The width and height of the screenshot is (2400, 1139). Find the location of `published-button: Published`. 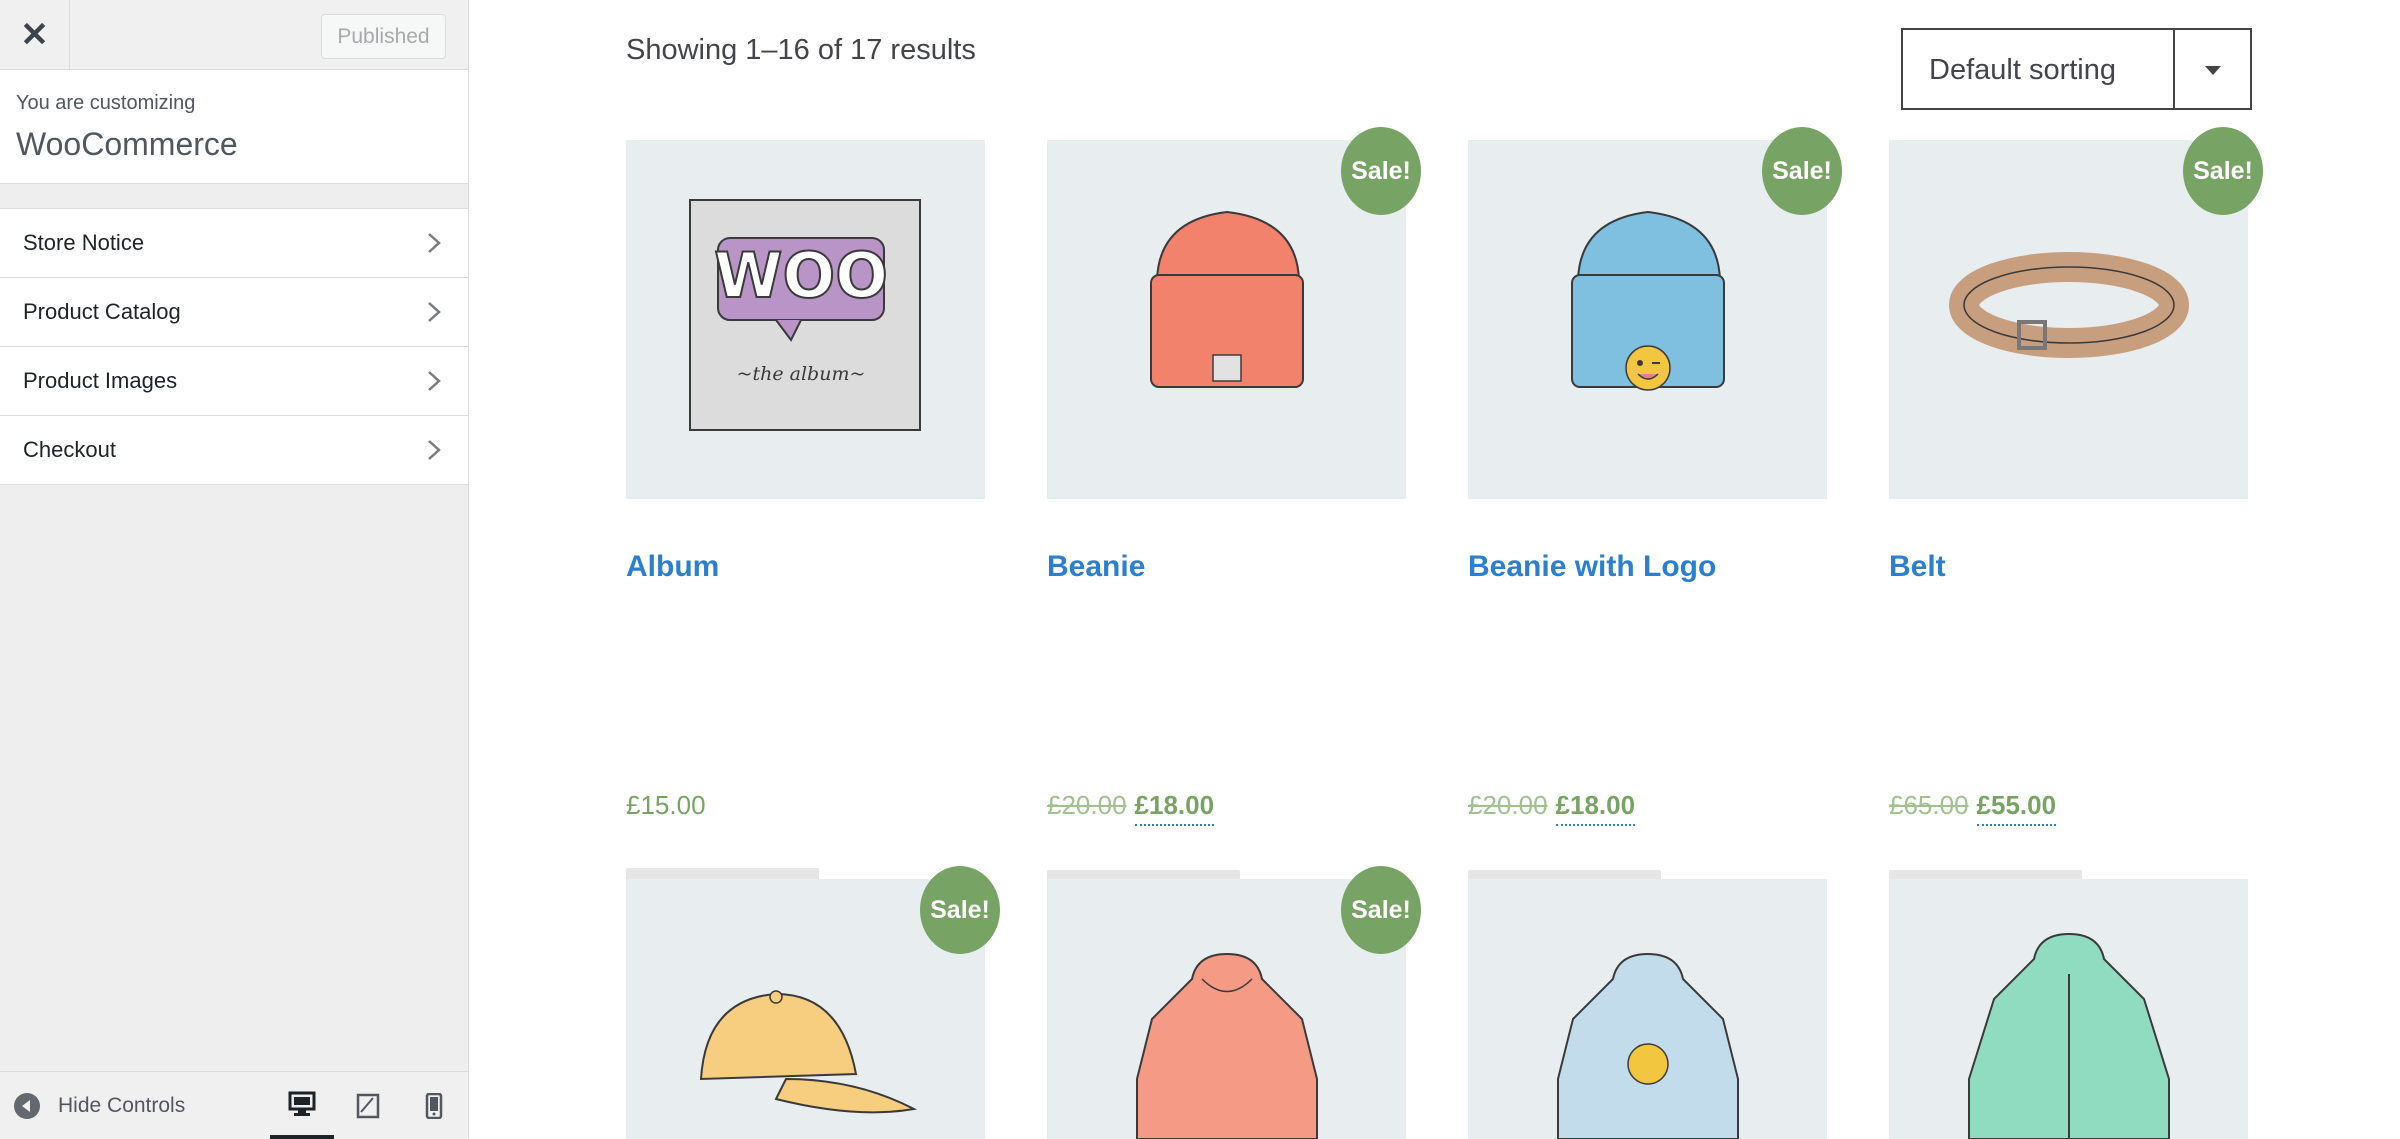

published-button: Published is located at coordinates (383, 36).